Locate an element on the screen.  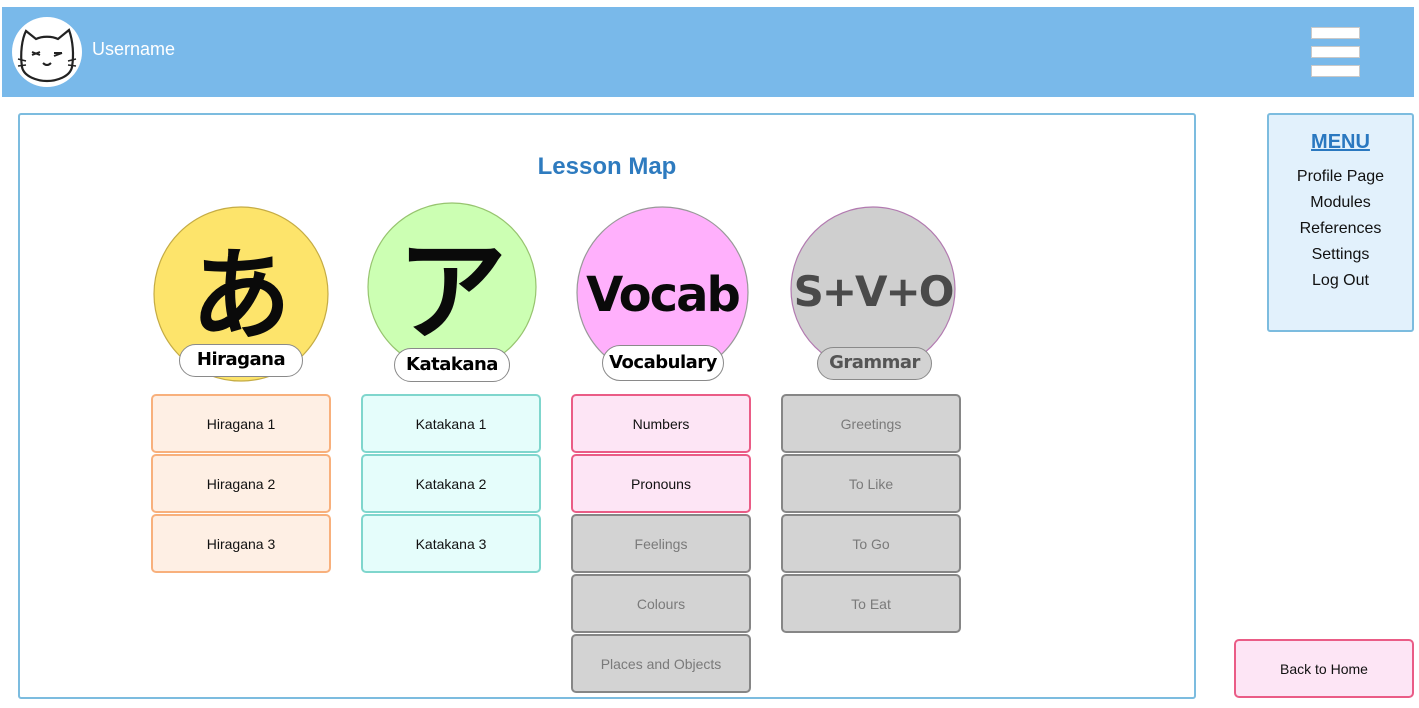
lesson-button-places-and-objects: Places and Objects is located at coordinates (661, 663).